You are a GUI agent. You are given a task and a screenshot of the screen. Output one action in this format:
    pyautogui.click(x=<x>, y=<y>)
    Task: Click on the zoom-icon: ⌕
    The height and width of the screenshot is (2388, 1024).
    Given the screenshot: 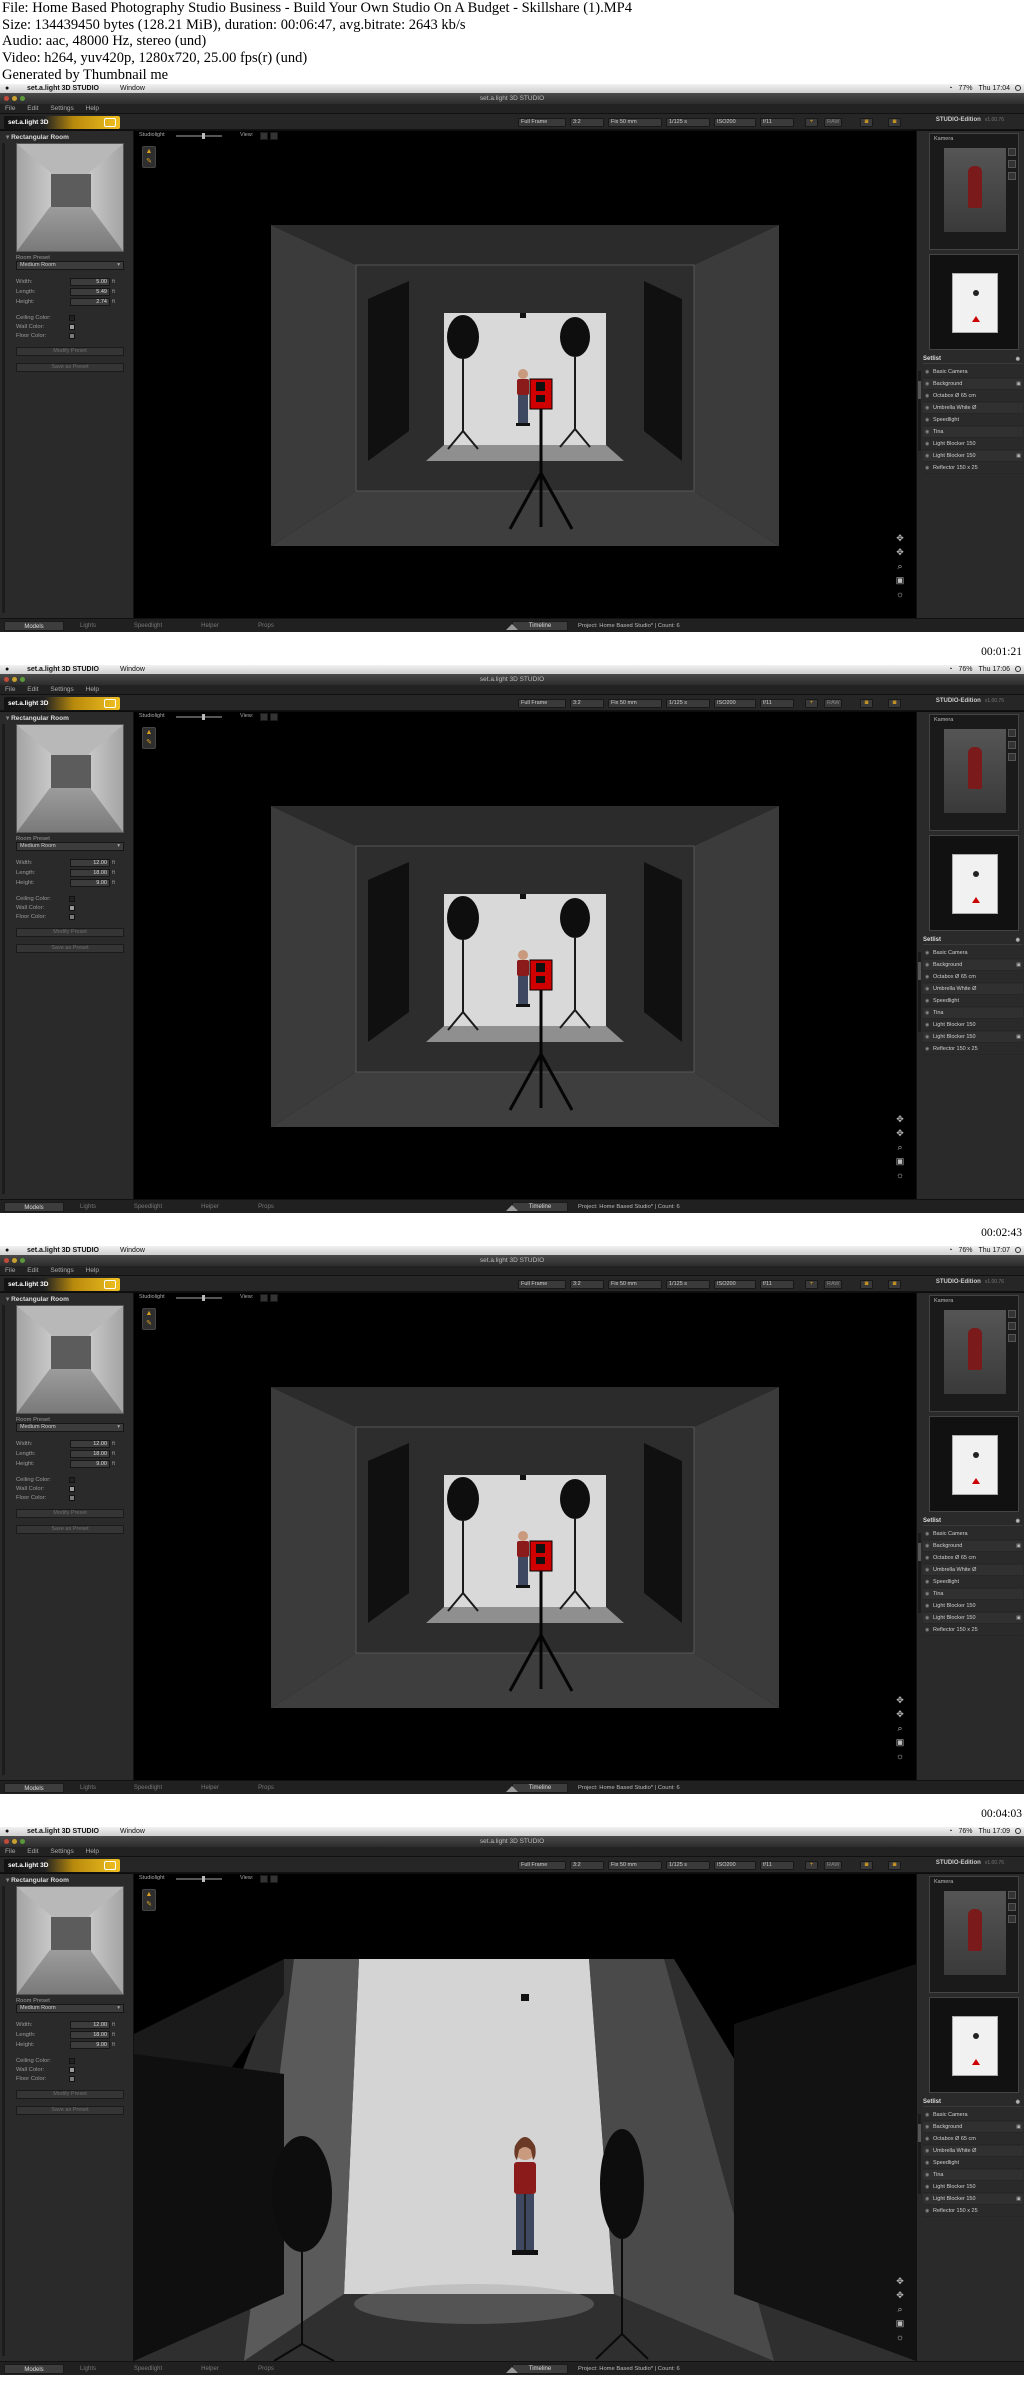 What is the action you would take?
    pyautogui.click(x=900, y=566)
    